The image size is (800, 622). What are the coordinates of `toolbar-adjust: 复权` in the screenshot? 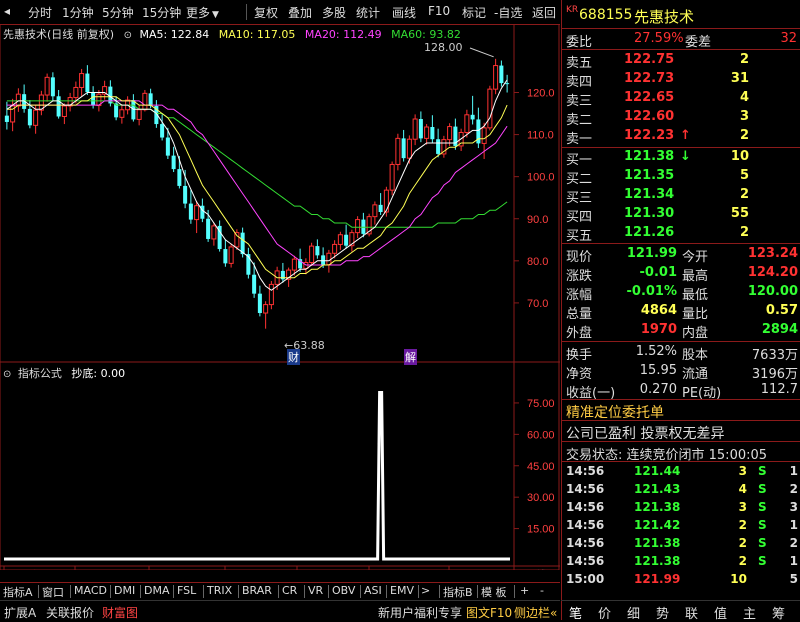 It's located at (266, 12).